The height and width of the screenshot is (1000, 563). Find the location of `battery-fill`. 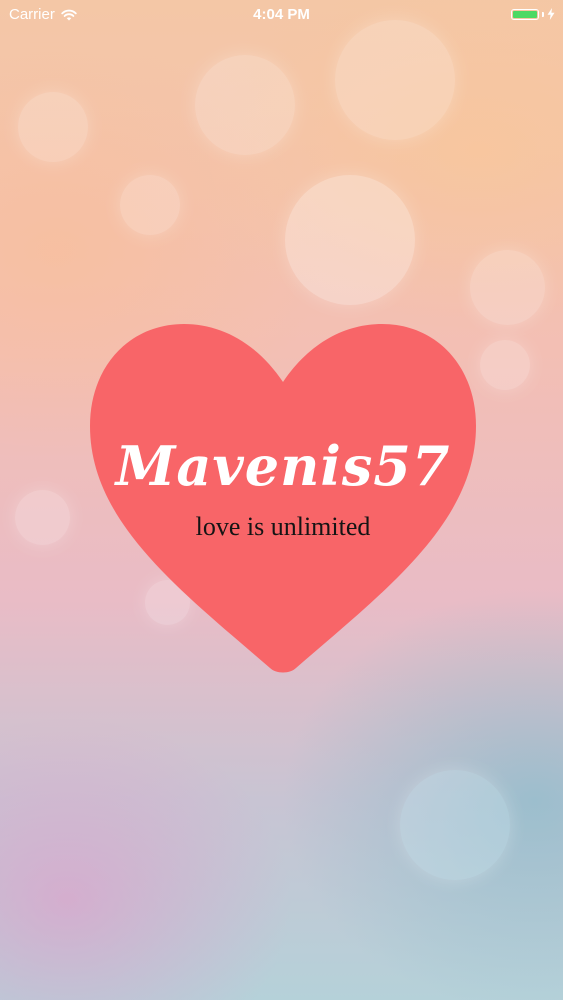

battery-fill is located at coordinates (525, 14).